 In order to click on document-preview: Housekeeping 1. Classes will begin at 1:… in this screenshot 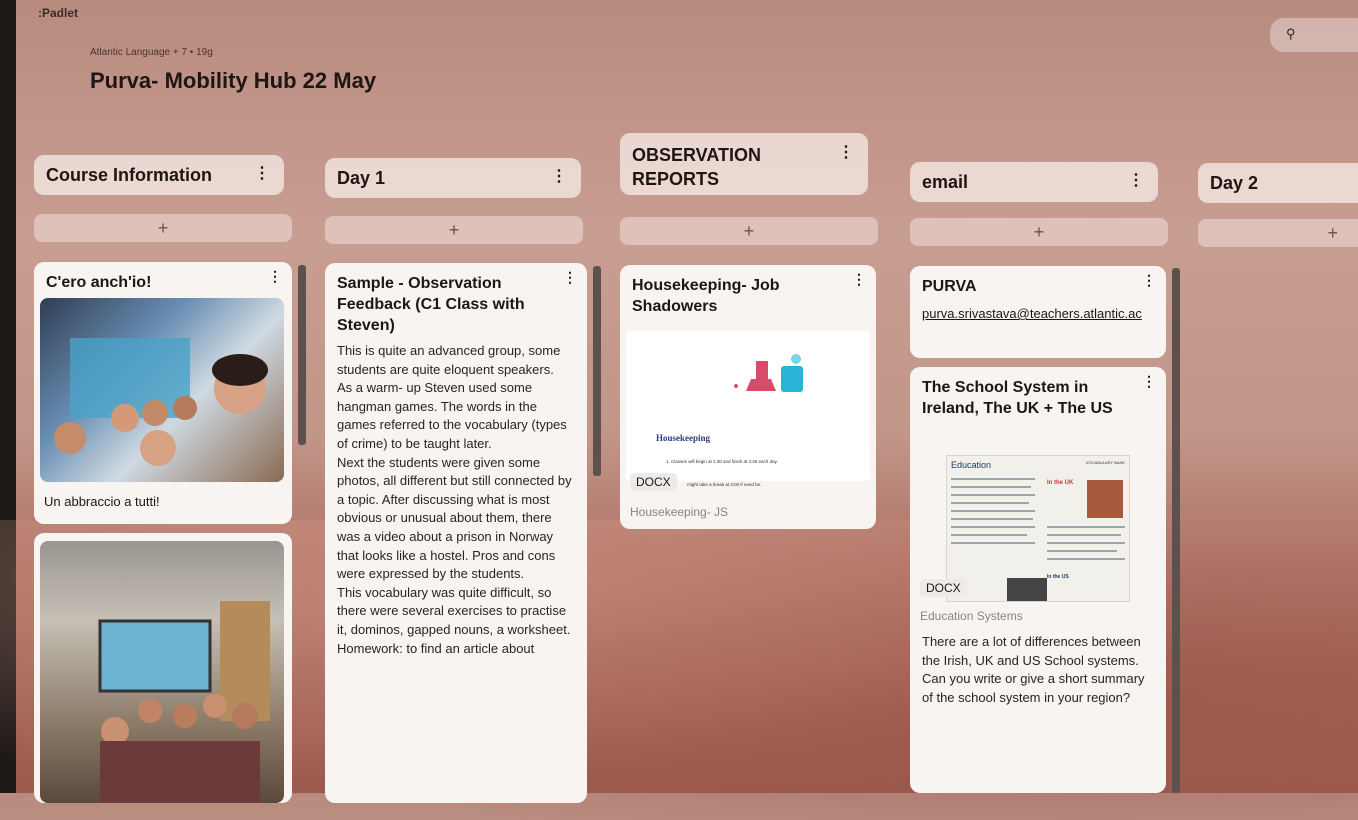, I will do `click(748, 406)`.